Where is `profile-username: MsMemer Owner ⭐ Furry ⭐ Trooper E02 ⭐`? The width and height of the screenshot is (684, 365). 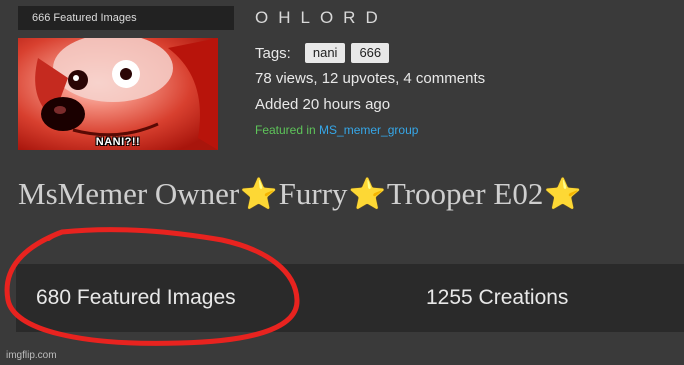 profile-username: MsMemer Owner ⭐ Furry ⭐ Trooper E02 ⭐ is located at coordinates (300, 194).